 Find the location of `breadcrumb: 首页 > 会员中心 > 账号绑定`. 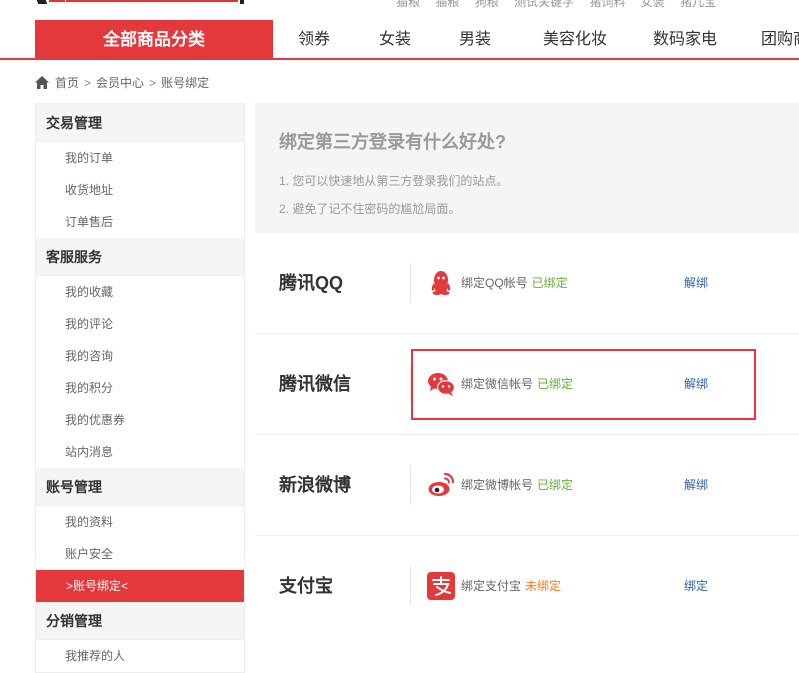

breadcrumb: 首页 > 会员中心 > 账号绑定 is located at coordinates (122, 82).